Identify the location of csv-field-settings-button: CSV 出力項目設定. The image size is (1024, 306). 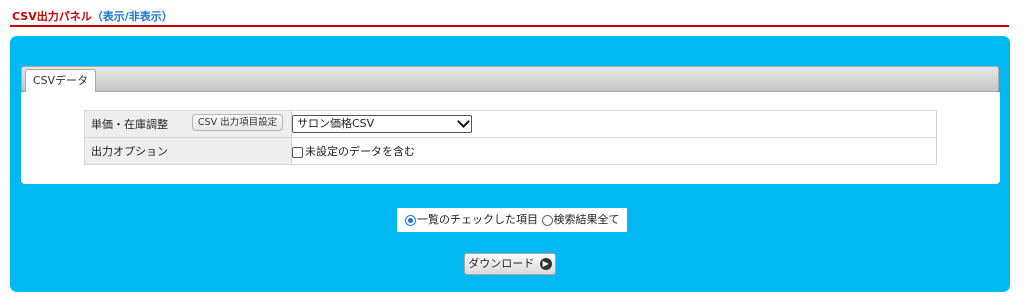
(237, 122).